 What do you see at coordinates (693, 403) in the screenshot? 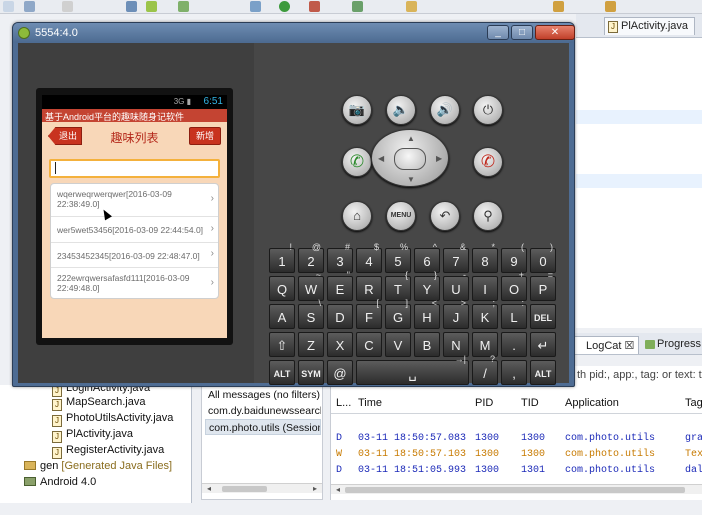
I see `column-tag: Tag` at bounding box center [693, 403].